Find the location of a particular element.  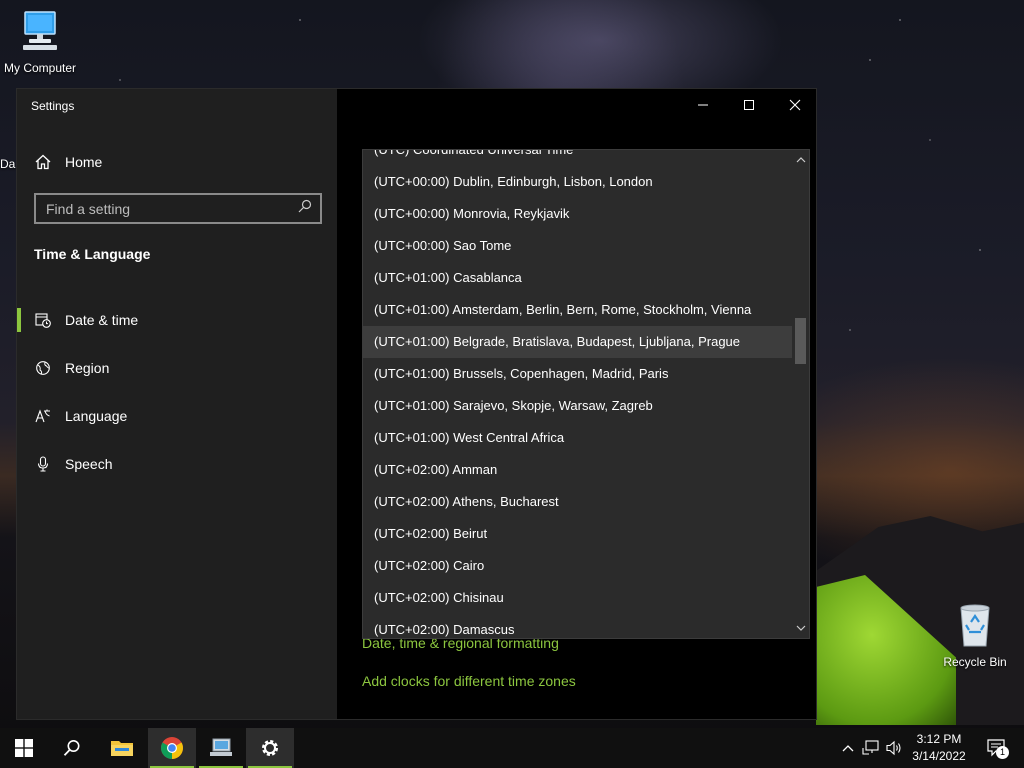

windows-logo-icon is located at coordinates (24, 748).